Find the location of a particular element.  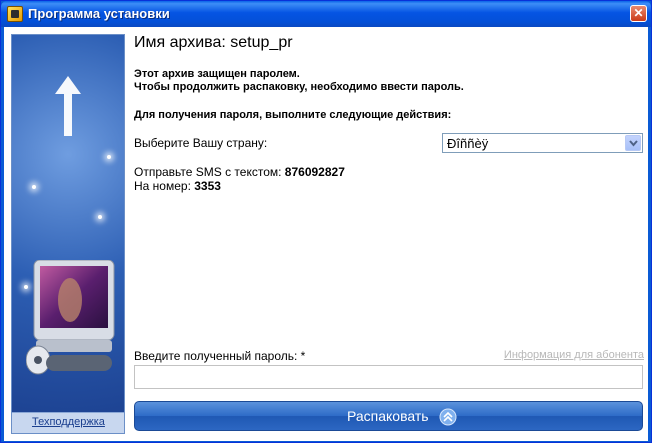

sms-text-label: Отправьте SMS с текстом: is located at coordinates (208, 172).